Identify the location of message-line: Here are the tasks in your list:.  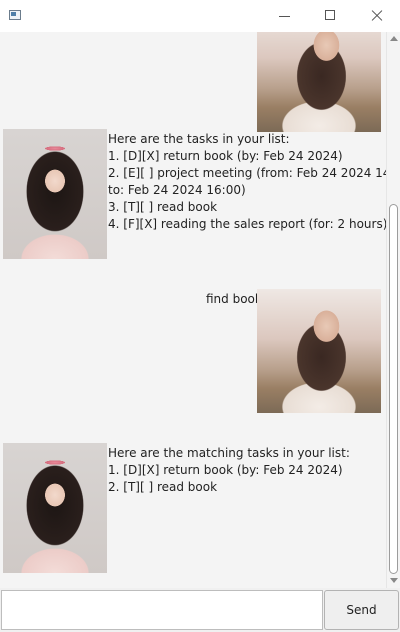
(199, 139).